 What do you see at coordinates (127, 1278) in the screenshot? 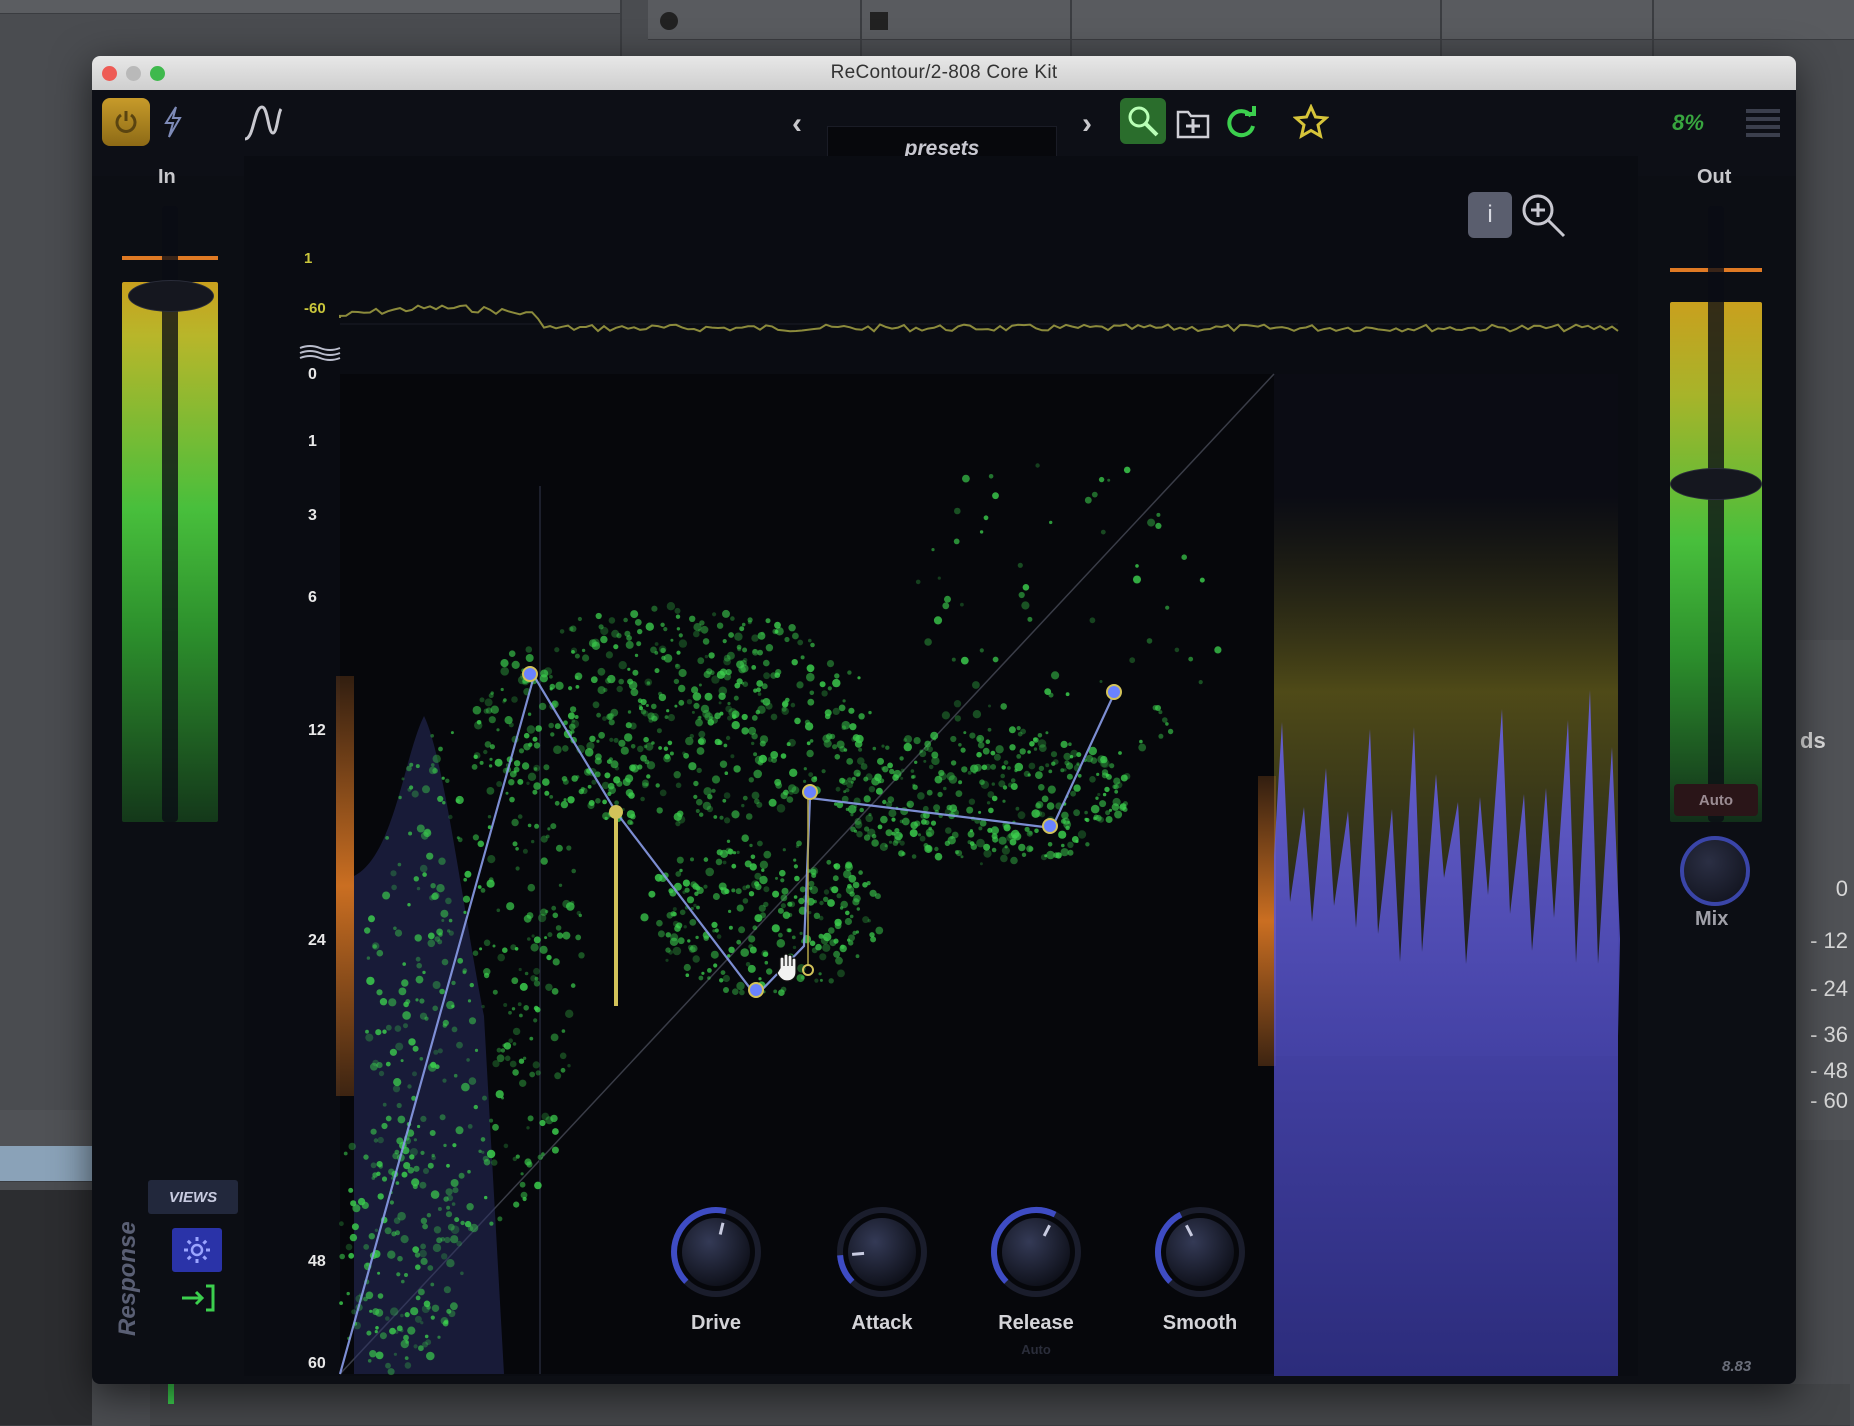
I see `response-label: Response` at bounding box center [127, 1278].